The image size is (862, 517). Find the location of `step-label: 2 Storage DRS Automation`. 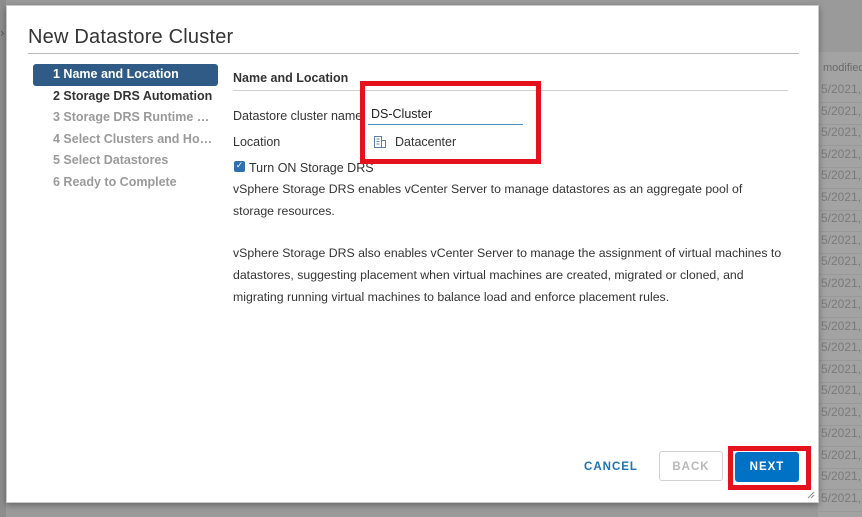

step-label: 2 Storage DRS Automation is located at coordinates (133, 95).